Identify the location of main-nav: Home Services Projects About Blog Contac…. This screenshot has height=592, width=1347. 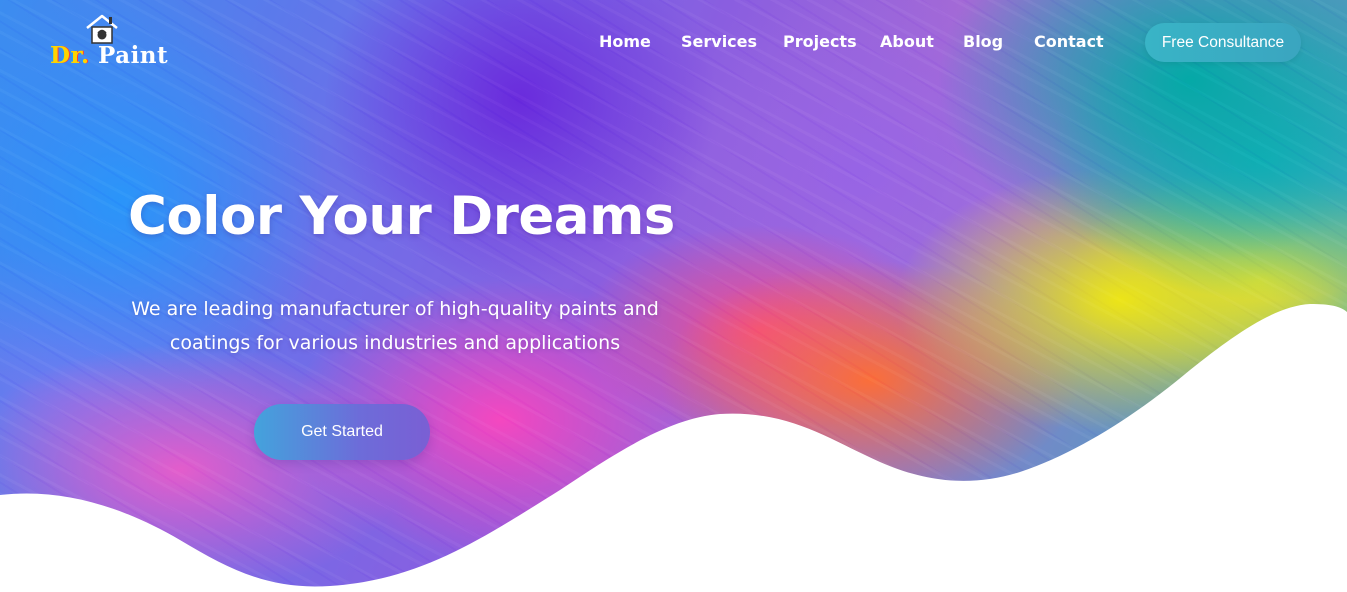
(851, 42).